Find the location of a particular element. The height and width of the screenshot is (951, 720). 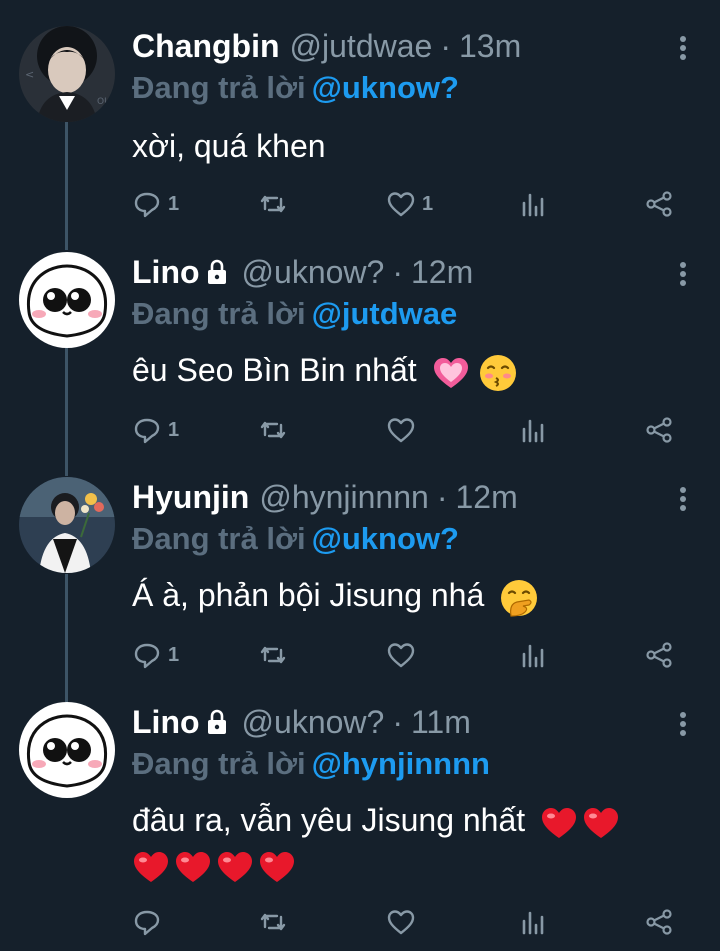

tweet-text-content: êu Seo Bìn Bin nhất is located at coordinates (274, 370).